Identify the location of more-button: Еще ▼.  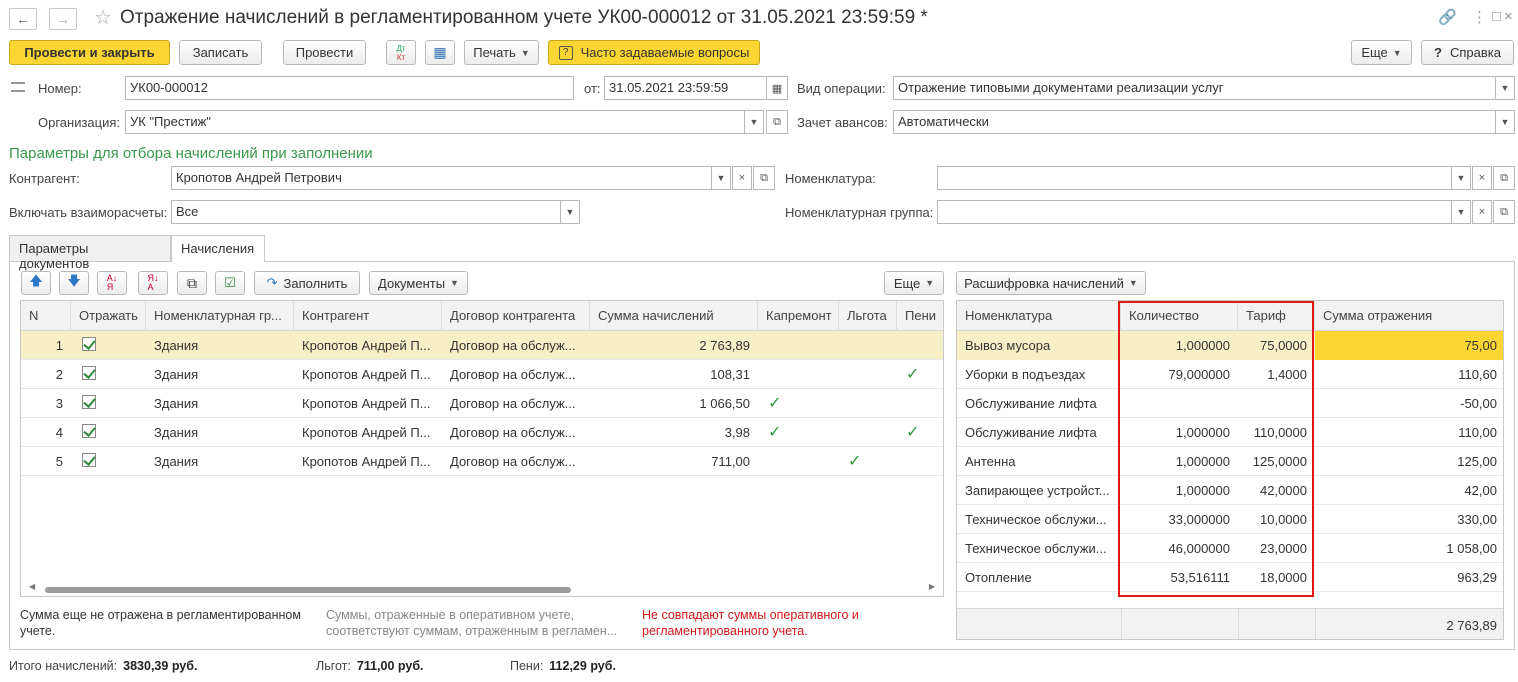
(1381, 52).